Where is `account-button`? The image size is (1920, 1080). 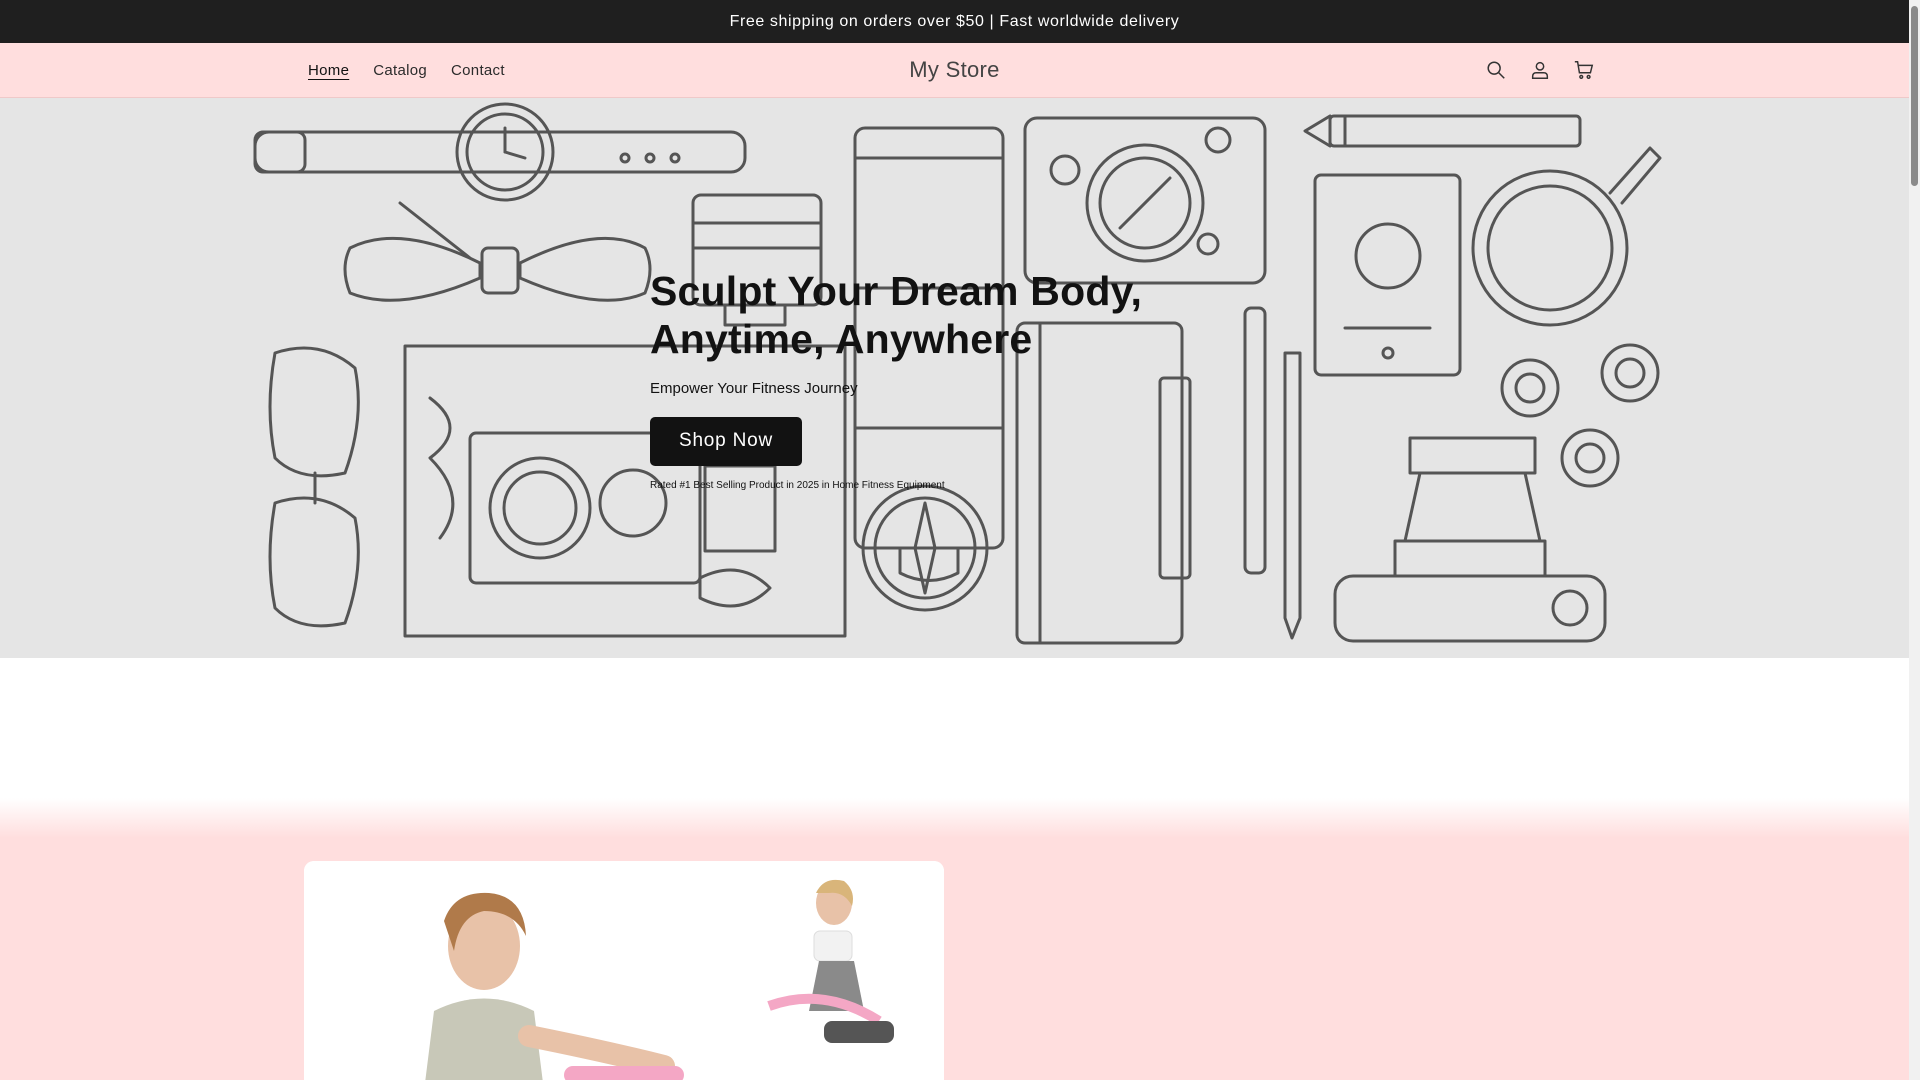 account-button is located at coordinates (1540, 70).